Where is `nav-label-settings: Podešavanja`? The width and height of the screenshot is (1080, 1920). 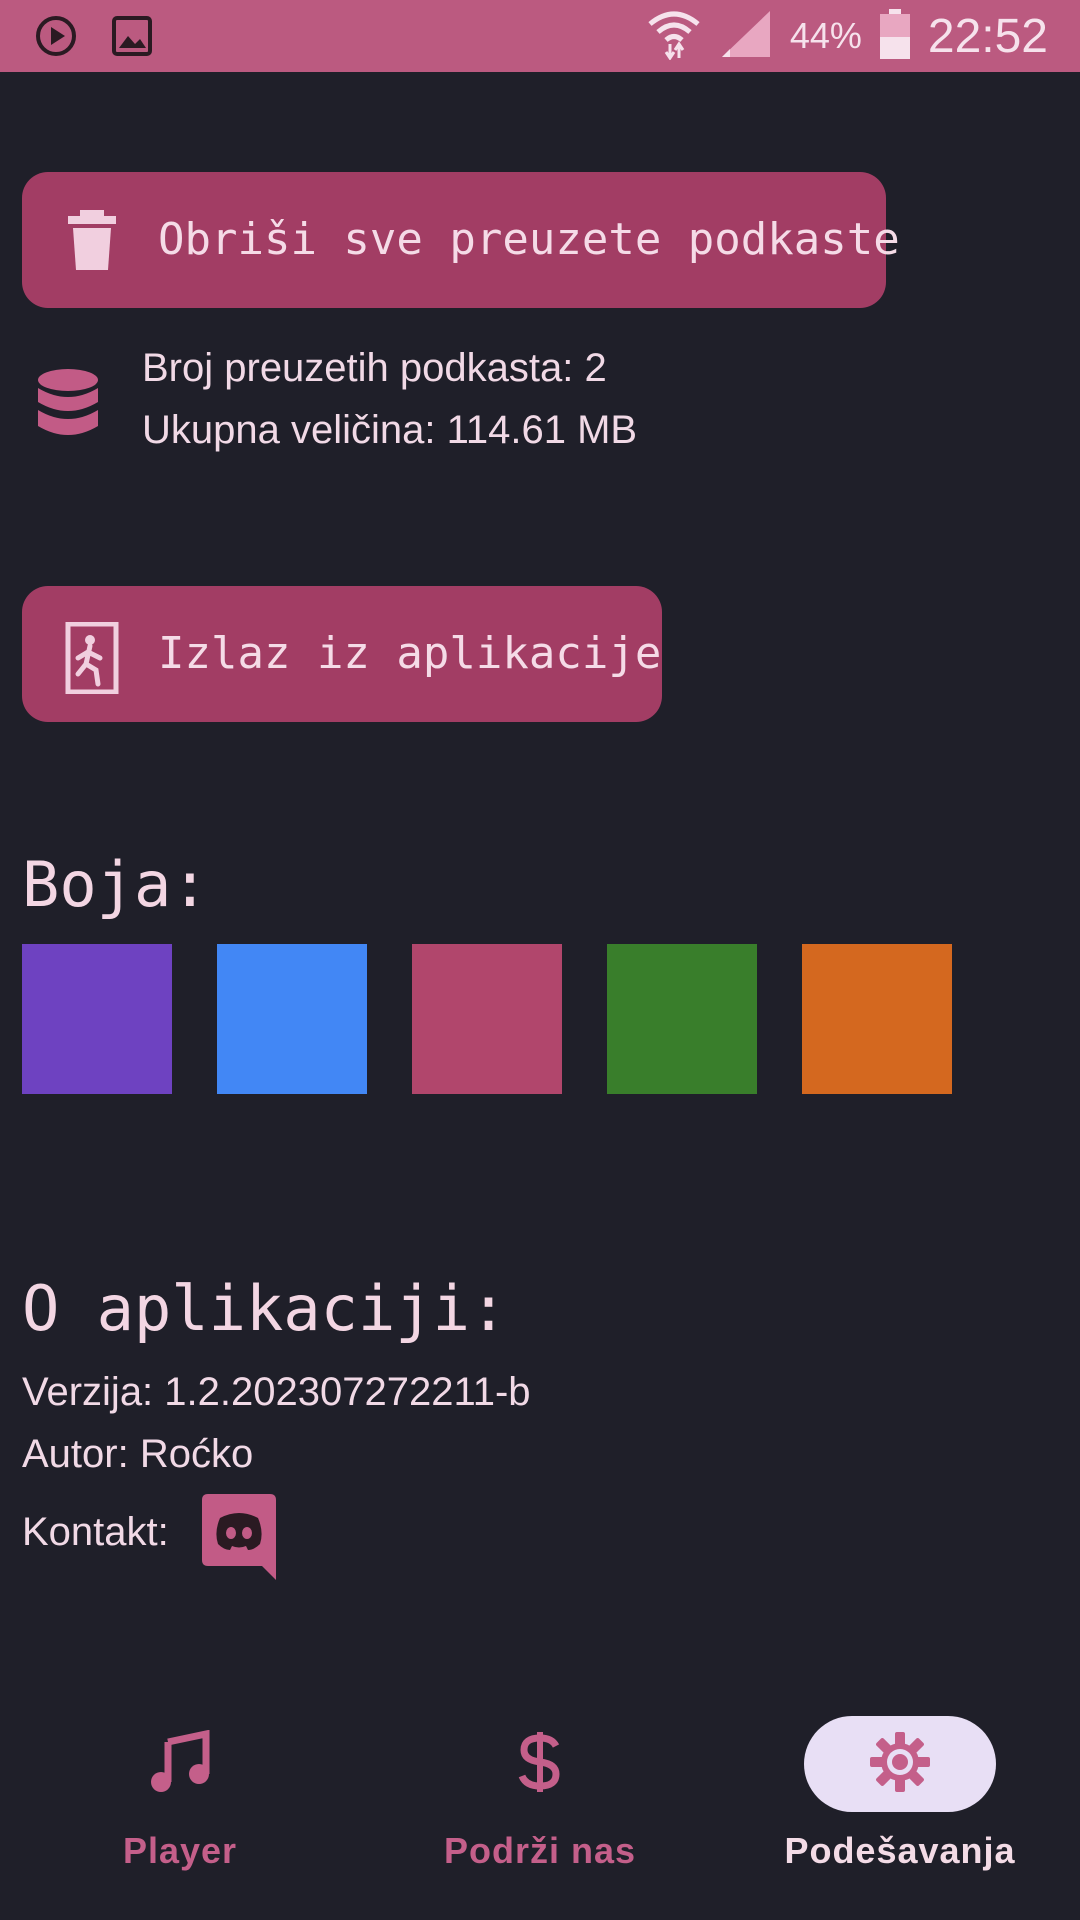
nav-label-settings: Podešavanja is located at coordinates (900, 1850).